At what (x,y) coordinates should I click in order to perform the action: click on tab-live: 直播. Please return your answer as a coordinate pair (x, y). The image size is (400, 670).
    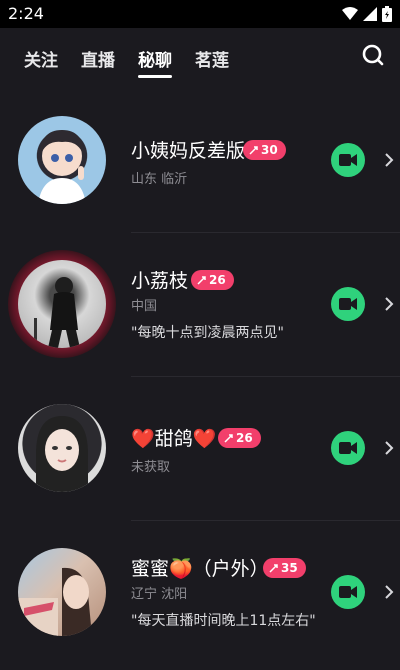
    Looking at the image, I should click on (98, 58).